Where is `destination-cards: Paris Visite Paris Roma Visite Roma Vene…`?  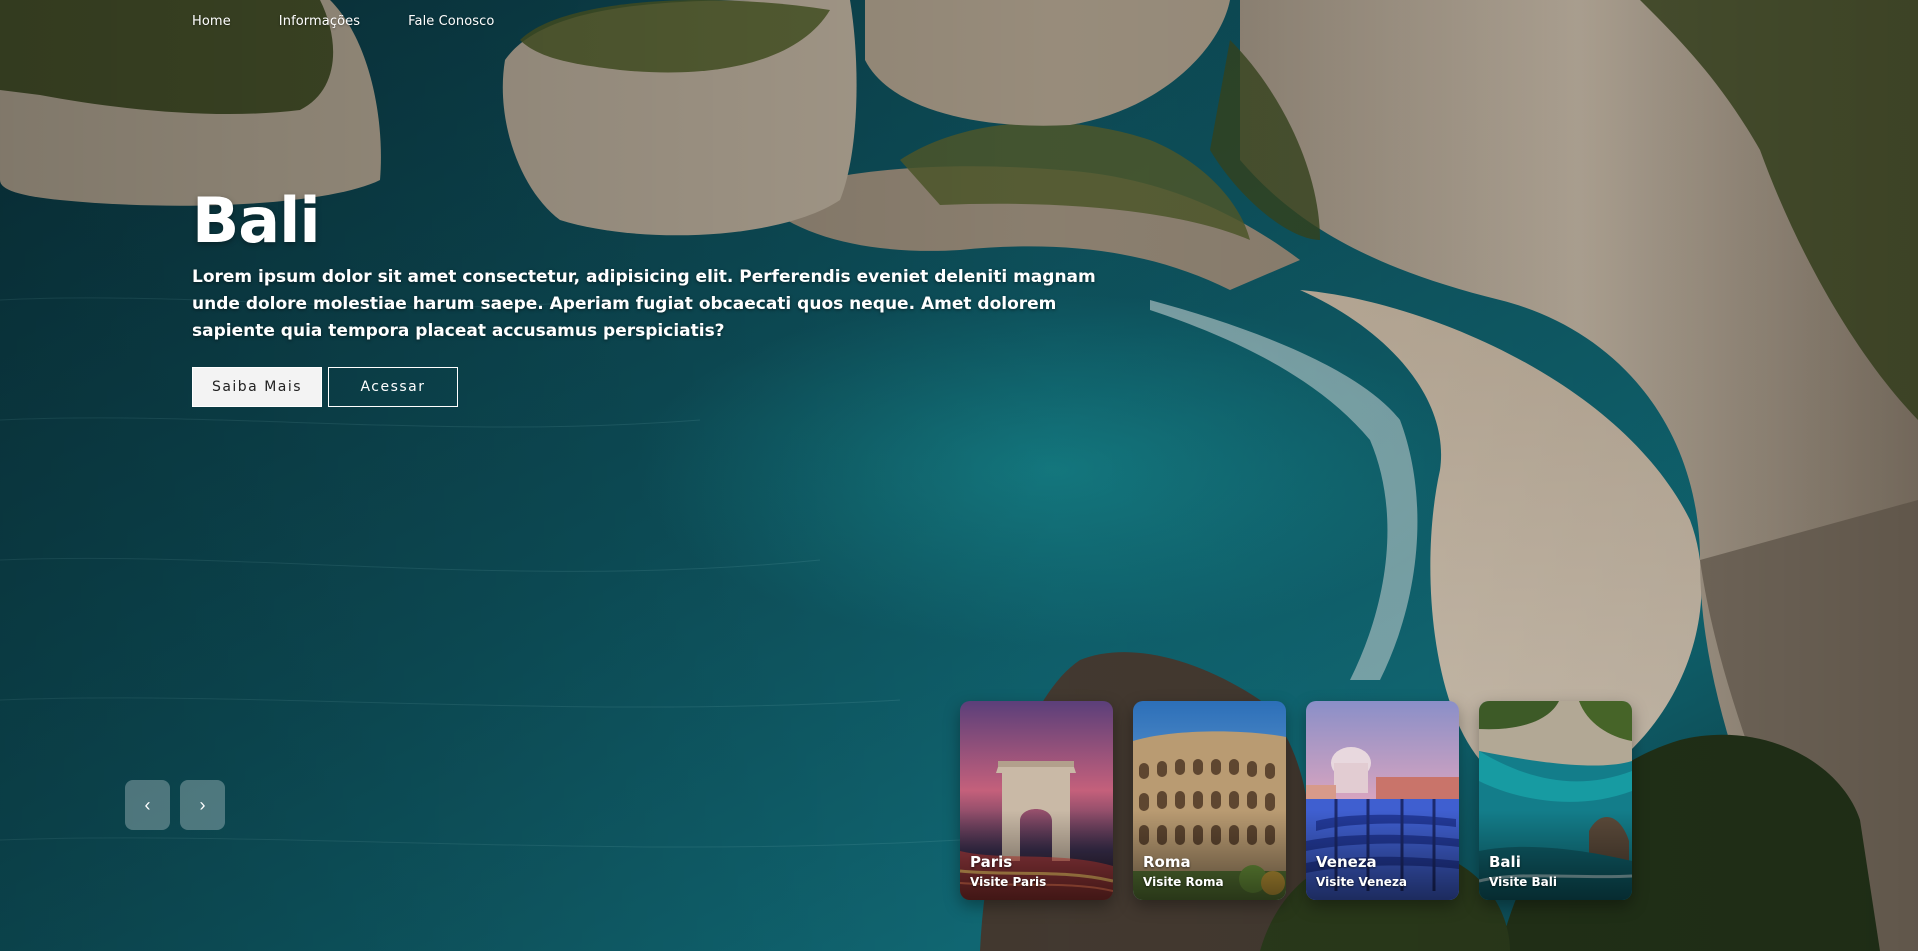 destination-cards: Paris Visite Paris Roma Visite Roma Vene… is located at coordinates (1296, 800).